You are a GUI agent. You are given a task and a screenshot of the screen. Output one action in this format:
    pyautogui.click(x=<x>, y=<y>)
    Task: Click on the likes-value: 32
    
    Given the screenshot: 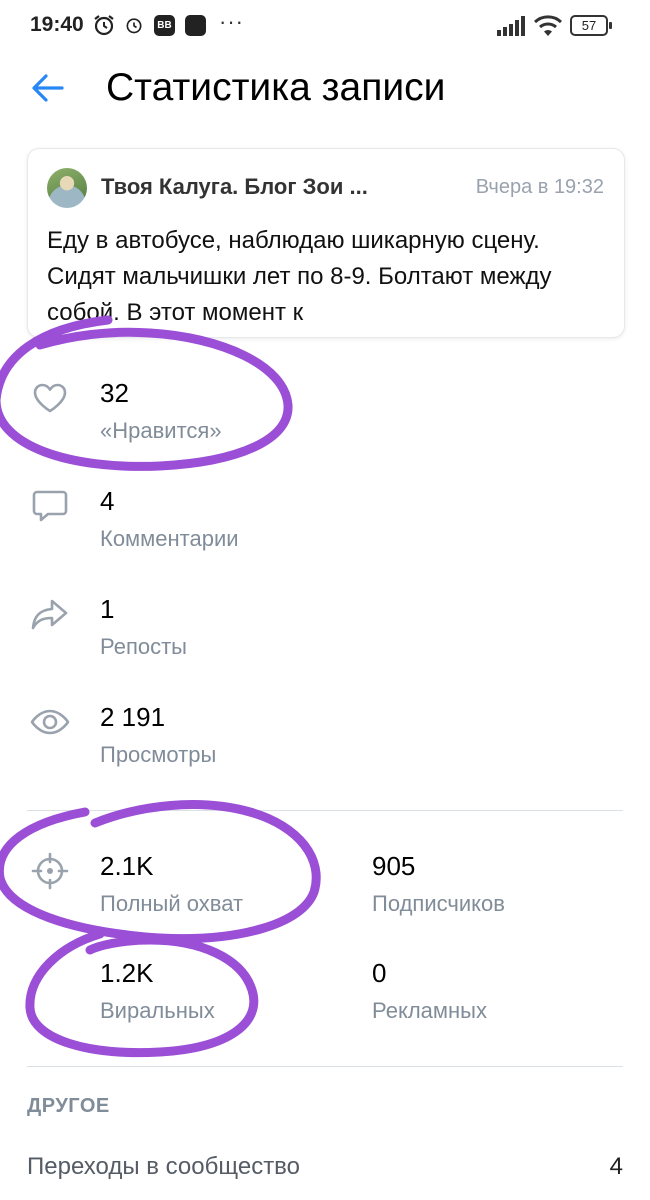 What is the action you would take?
    pyautogui.click(x=114, y=393)
    